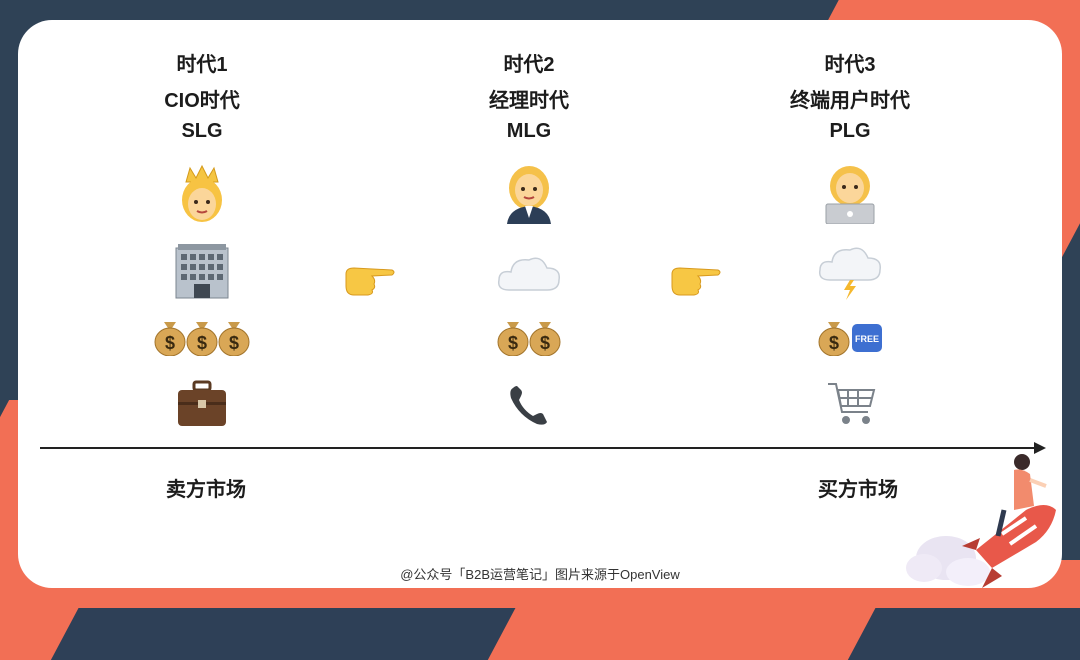 Image resolution: width=1080 pixels, height=660 pixels. Describe the element at coordinates (202, 101) in the screenshot. I see `era-name: CIO时代` at that location.